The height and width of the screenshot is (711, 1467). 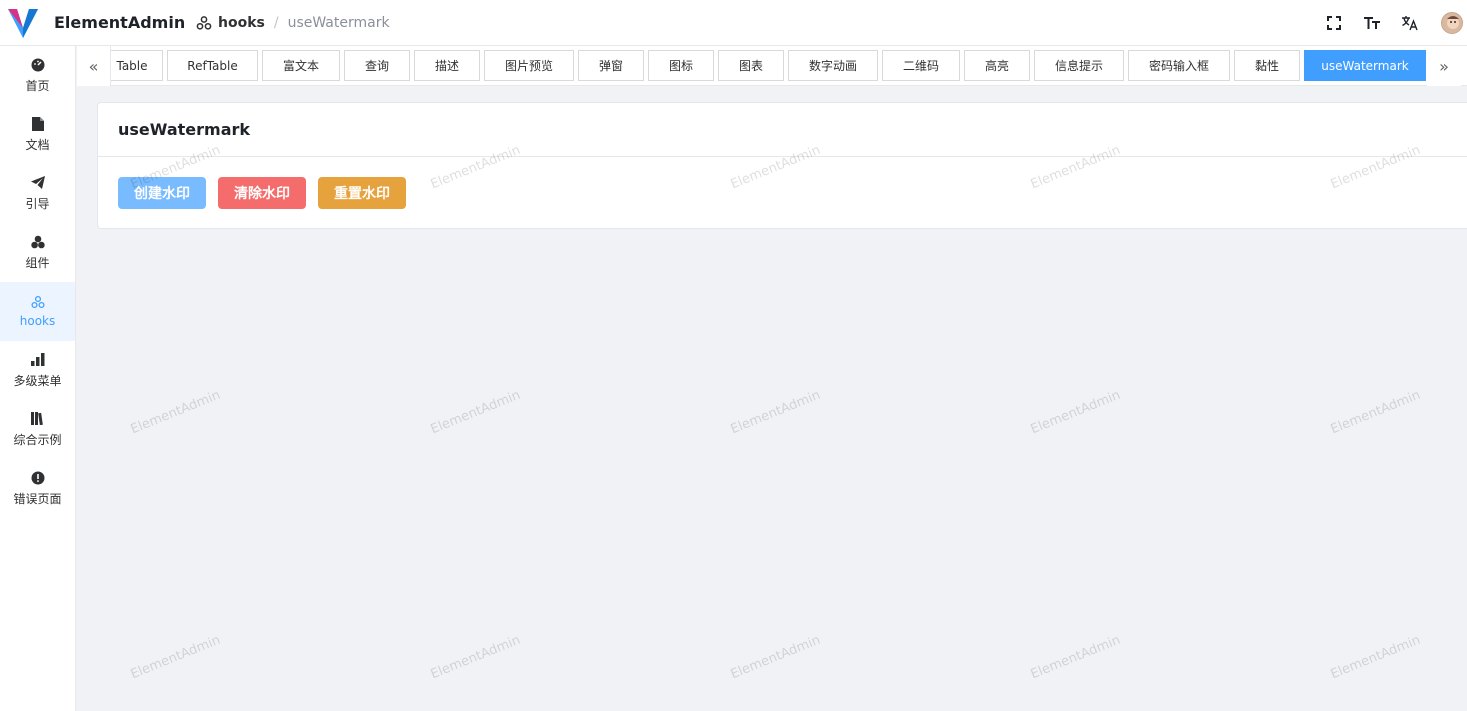 I want to click on tag-infotip: 信息提示, so click(x=1079, y=65).